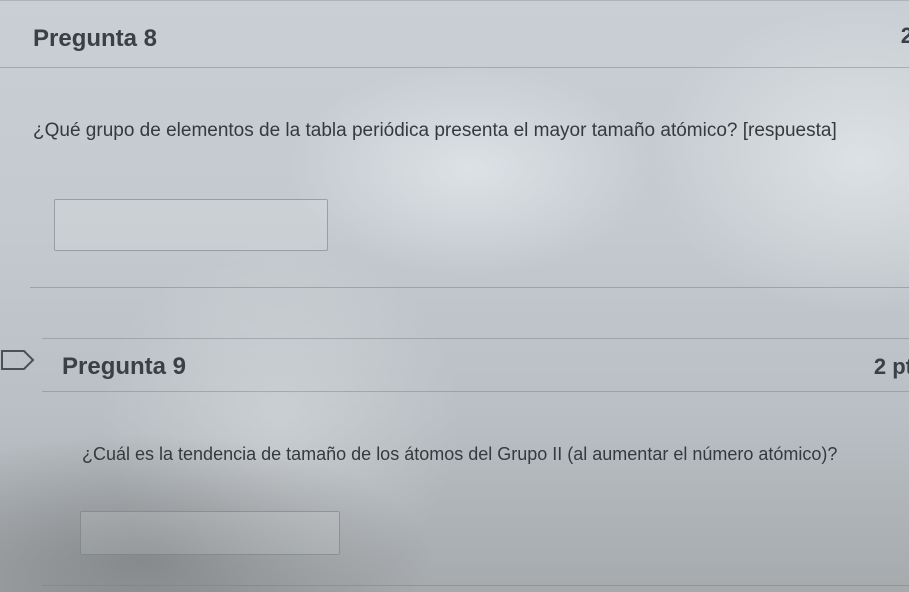  Describe the element at coordinates (95, 38) in the screenshot. I see `question-title: Pregunta 8` at that location.